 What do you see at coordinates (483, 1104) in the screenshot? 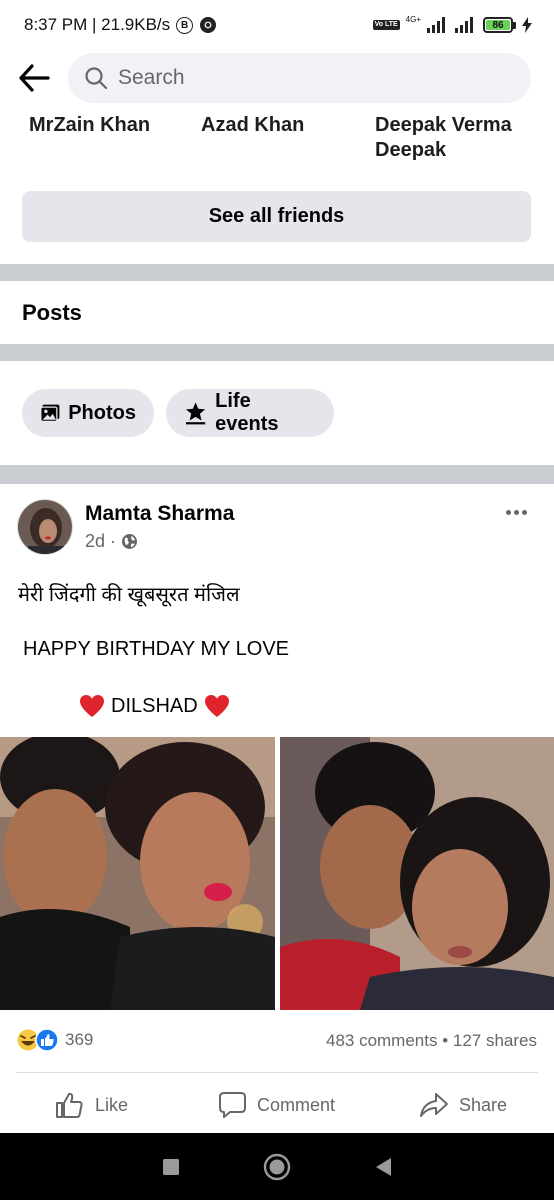
I see `share-label: Share` at bounding box center [483, 1104].